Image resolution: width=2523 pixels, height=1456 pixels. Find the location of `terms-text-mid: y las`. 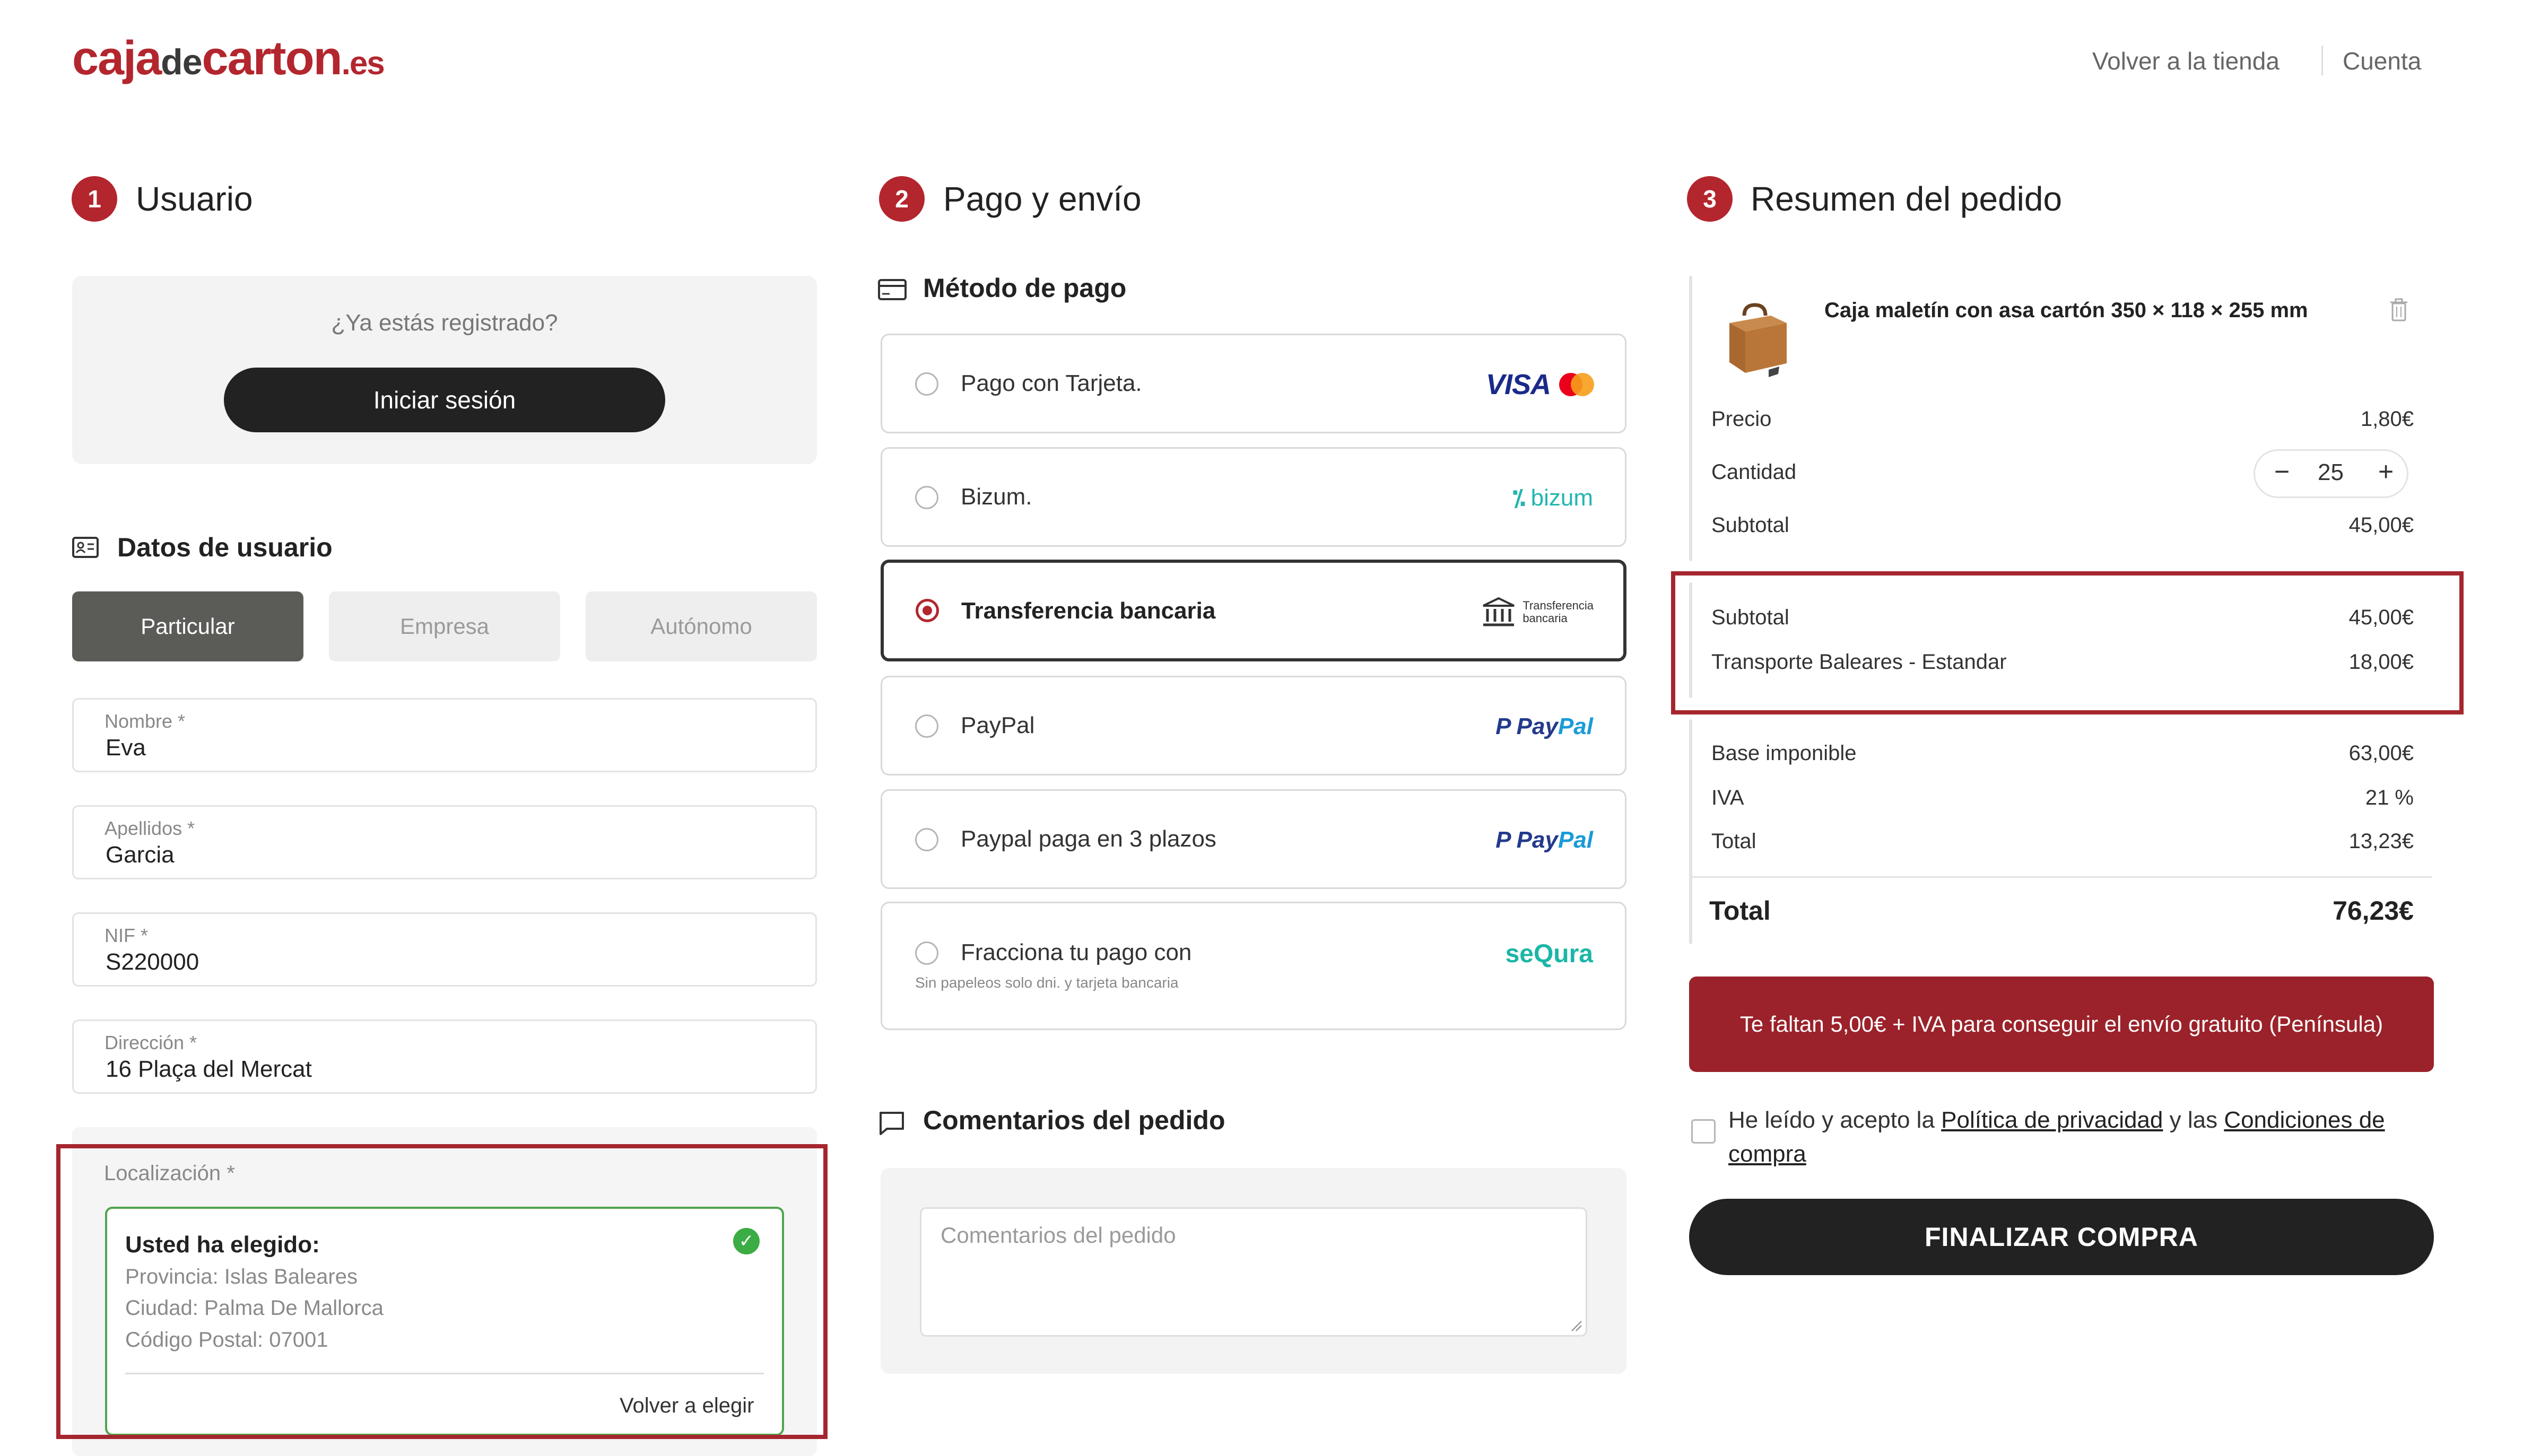

terms-text-mid: y las is located at coordinates (2193, 1120).